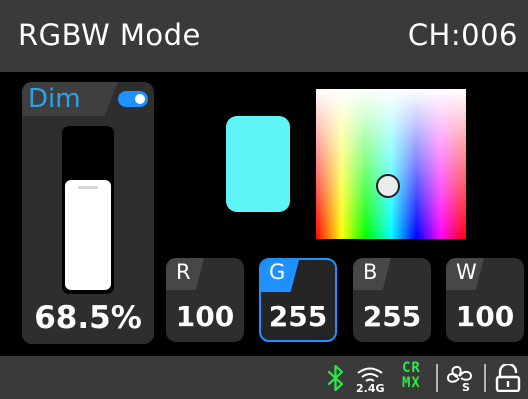 The height and width of the screenshot is (399, 528). Describe the element at coordinates (88, 235) in the screenshot. I see `dim-slider-fill` at that location.